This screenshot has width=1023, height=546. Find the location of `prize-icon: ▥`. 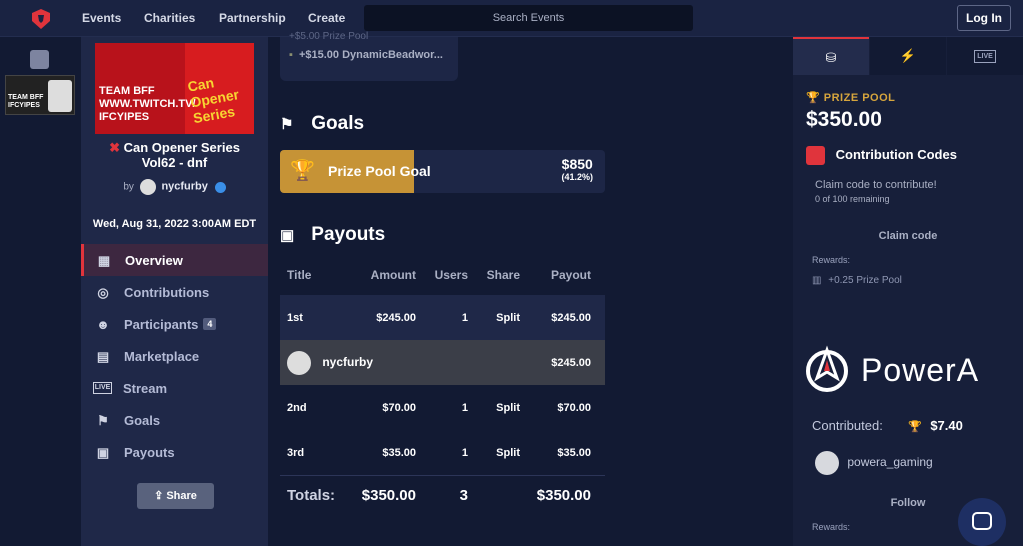

prize-icon: ▥ is located at coordinates (817, 280).